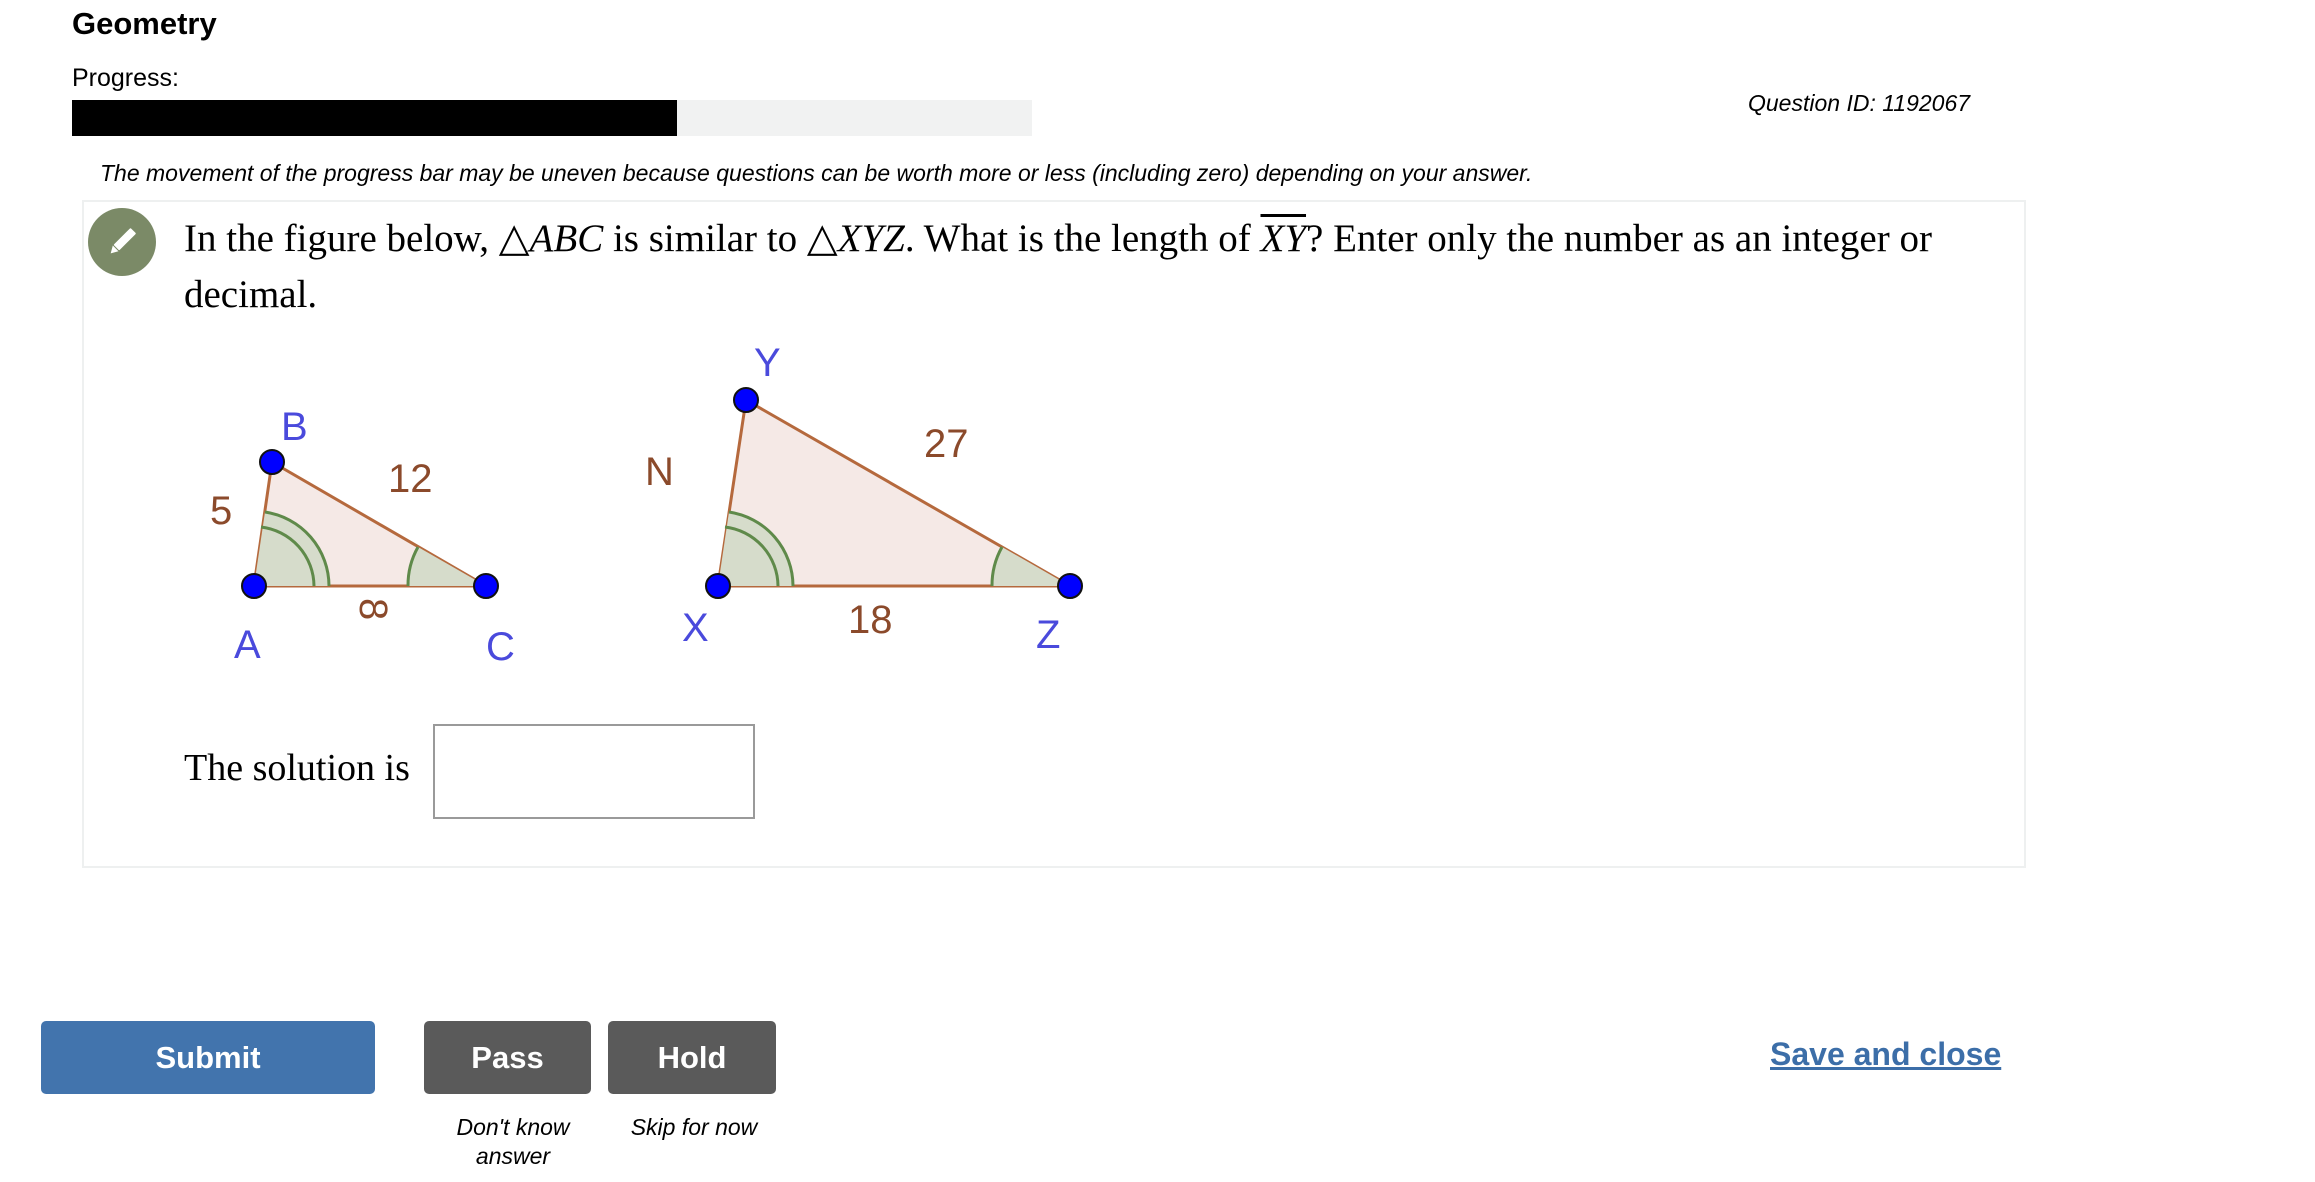  Describe the element at coordinates (297, 768) in the screenshot. I see `answer-label: The solution is` at that location.